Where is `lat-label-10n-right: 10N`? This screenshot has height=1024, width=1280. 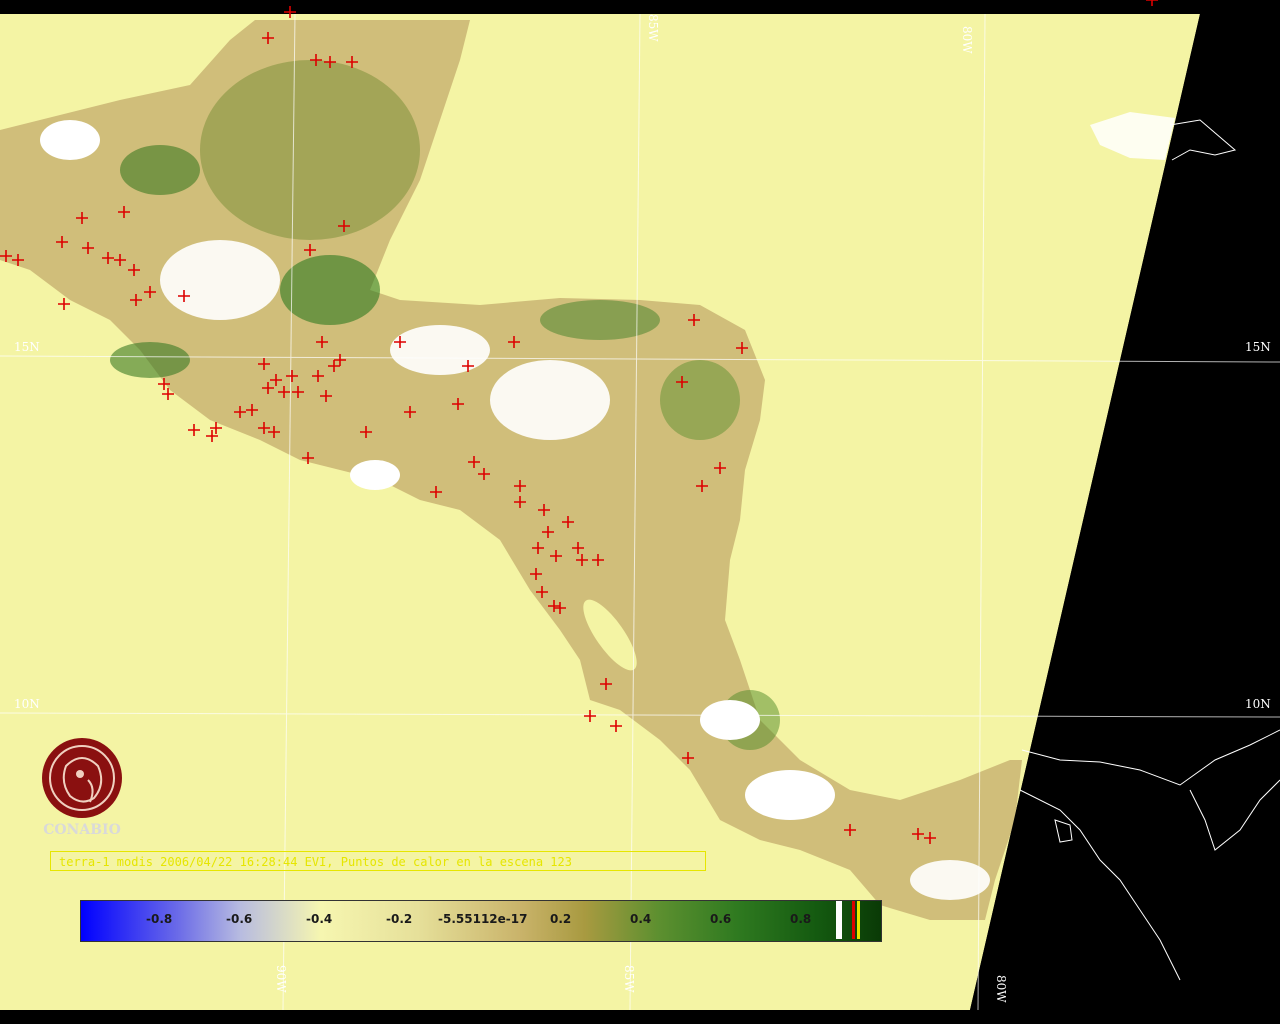 lat-label-10n-right: 10N is located at coordinates (1258, 704).